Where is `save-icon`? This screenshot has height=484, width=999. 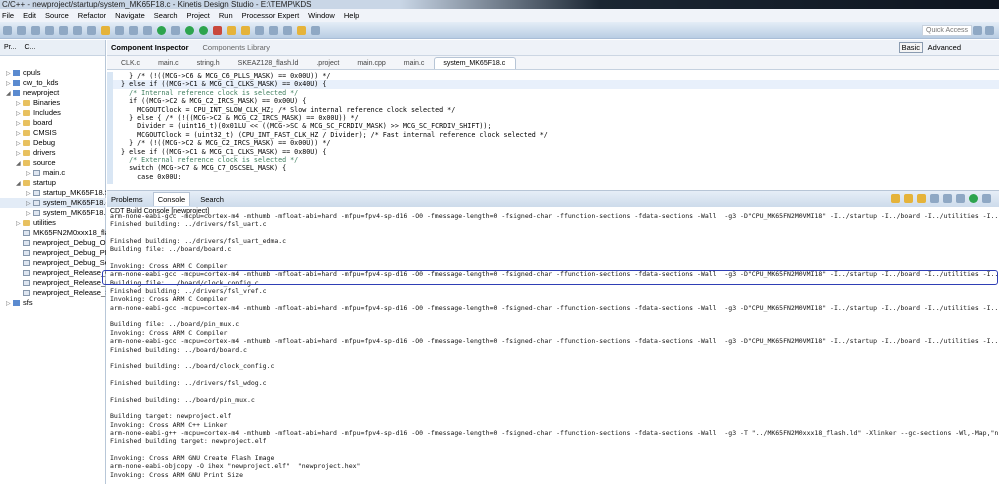 save-icon is located at coordinates (21, 30).